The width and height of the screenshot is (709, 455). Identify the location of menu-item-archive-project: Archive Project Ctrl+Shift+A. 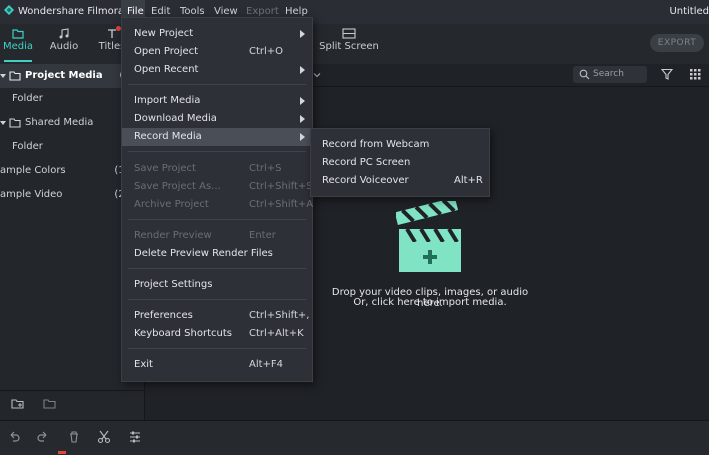
(218, 205).